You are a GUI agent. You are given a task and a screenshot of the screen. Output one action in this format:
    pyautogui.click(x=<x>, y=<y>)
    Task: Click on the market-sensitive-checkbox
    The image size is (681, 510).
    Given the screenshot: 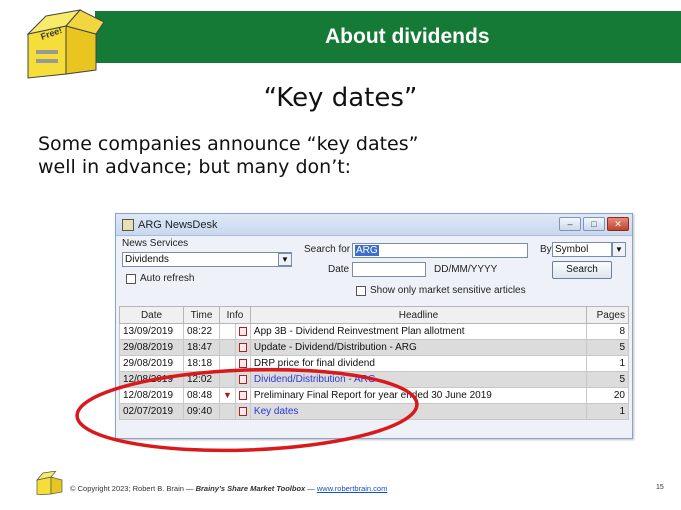 What is the action you would take?
    pyautogui.click(x=361, y=291)
    